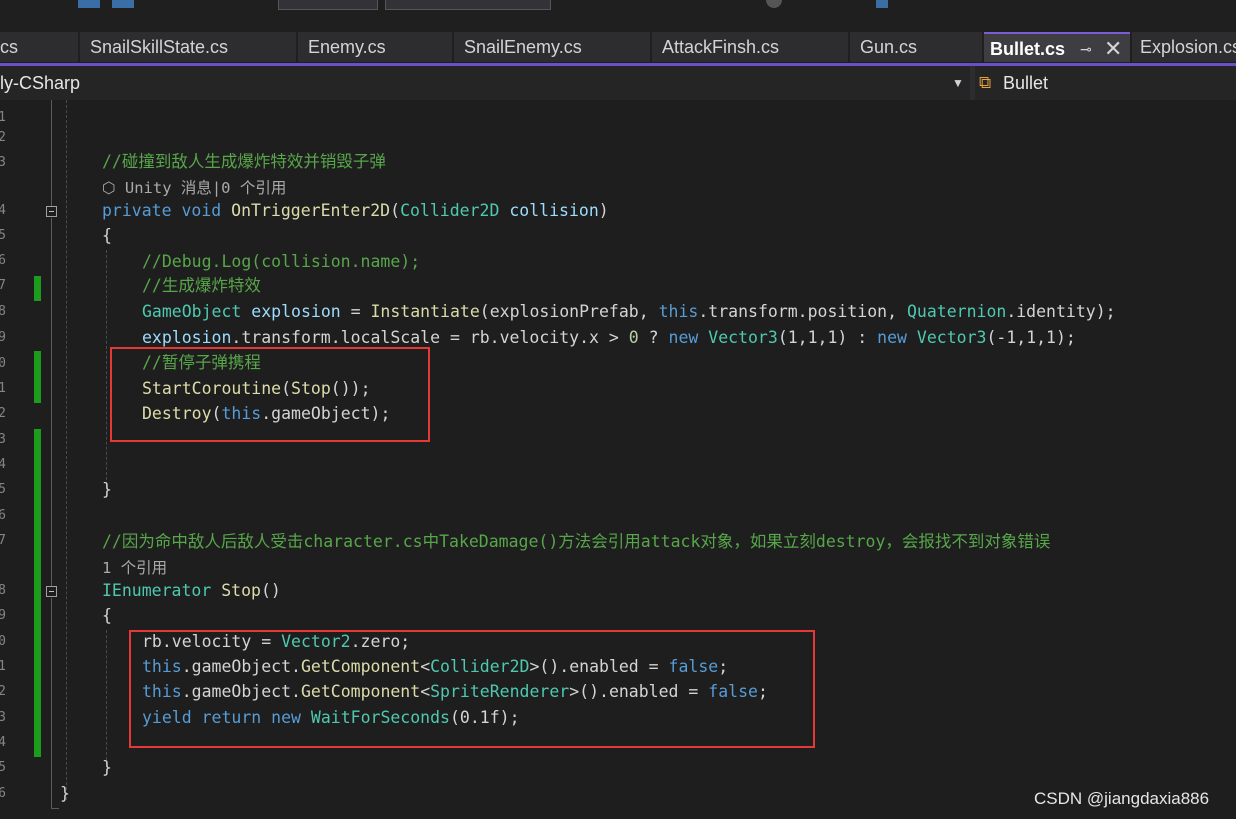 Image resolution: width=1236 pixels, height=819 pixels. I want to click on tab-label: SnailEnemy.cs, so click(523, 47).